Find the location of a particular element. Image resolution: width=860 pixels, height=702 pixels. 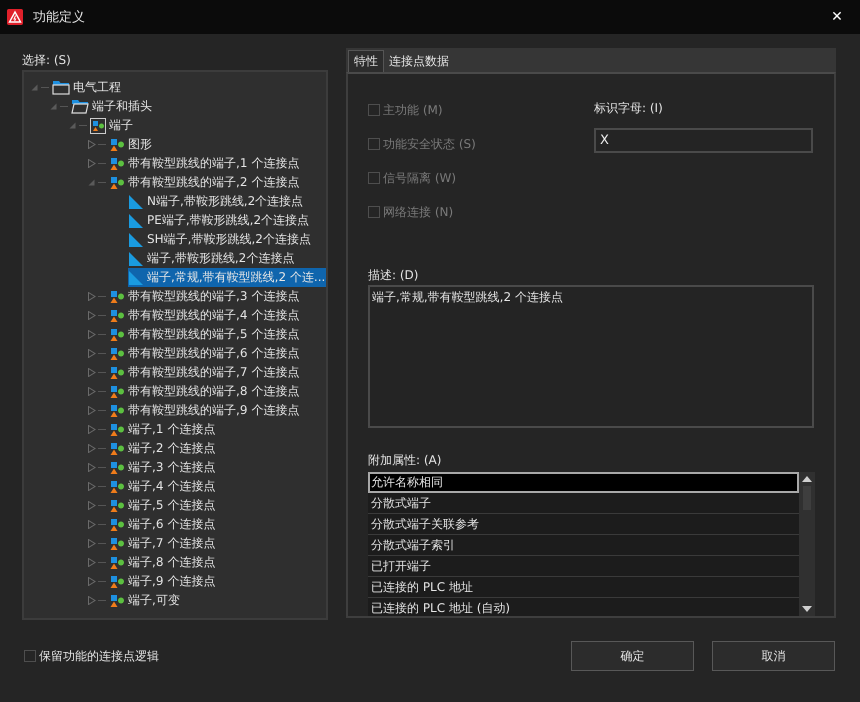

tree-item: 端子,4 个连接点 is located at coordinates (217, 486).